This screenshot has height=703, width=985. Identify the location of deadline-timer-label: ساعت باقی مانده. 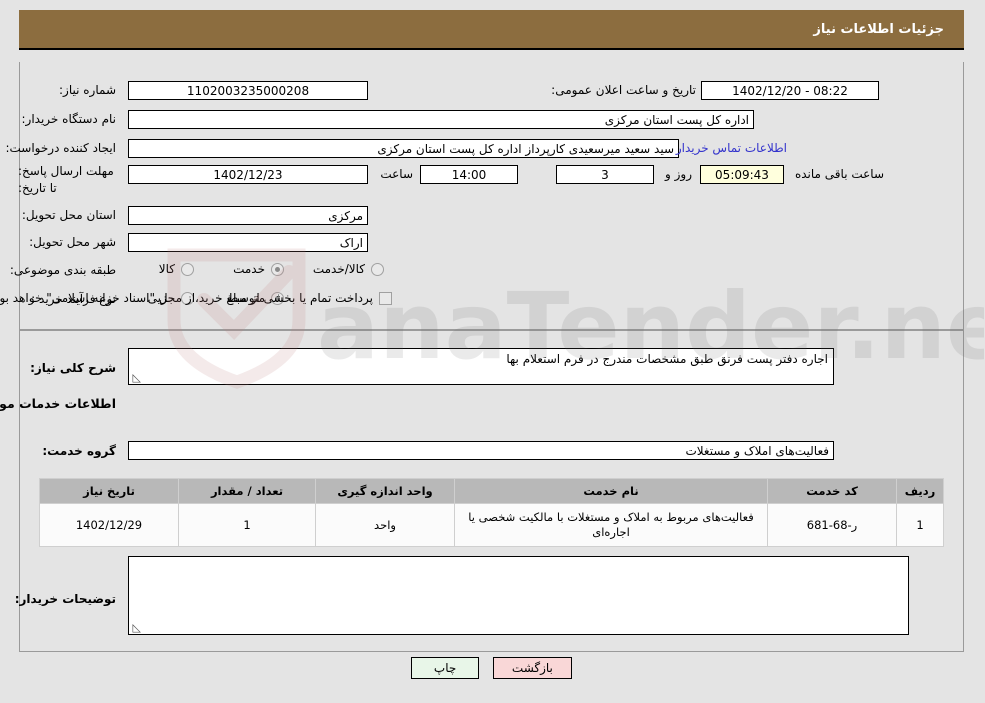
(840, 174).